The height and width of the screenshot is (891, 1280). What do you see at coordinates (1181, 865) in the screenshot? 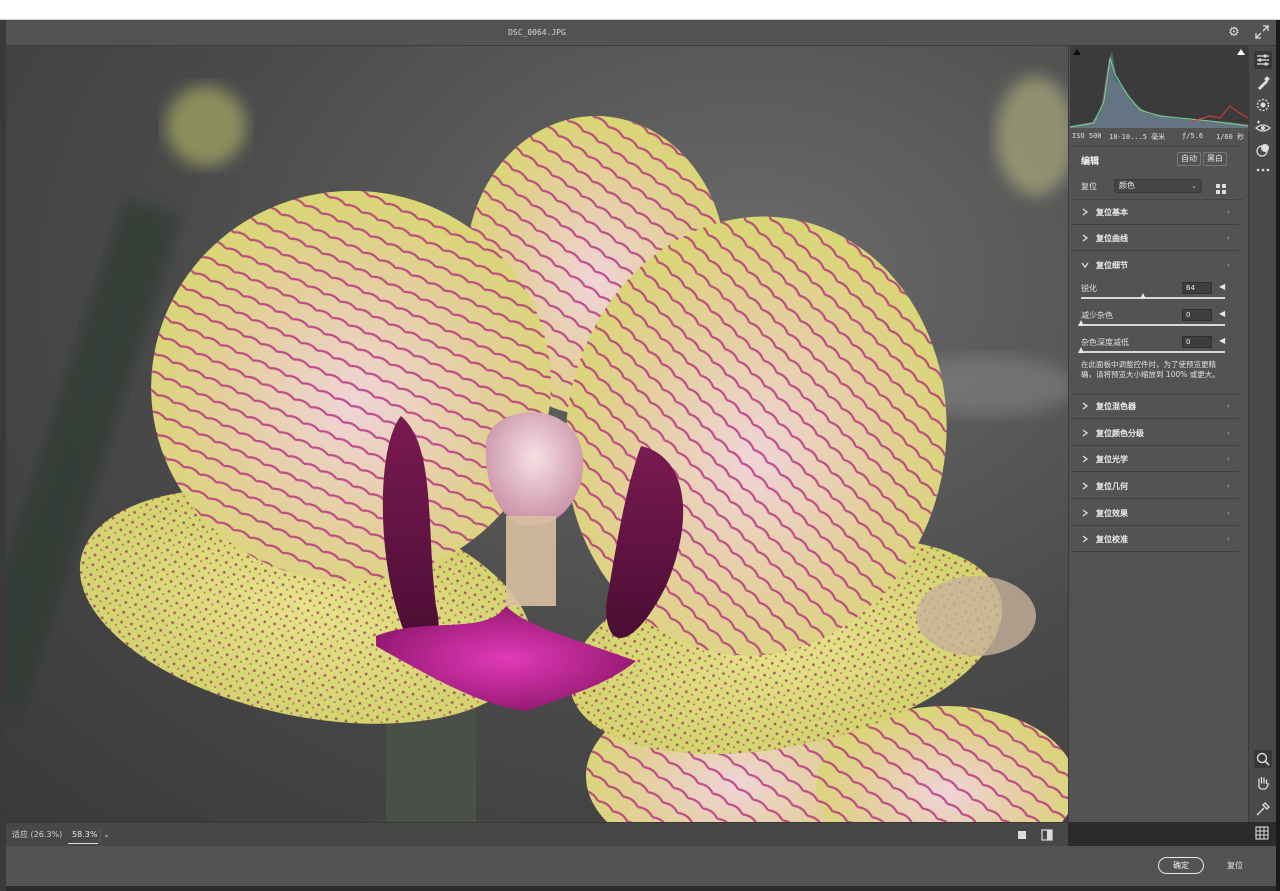
I see `ok-button: 确定` at bounding box center [1181, 865].